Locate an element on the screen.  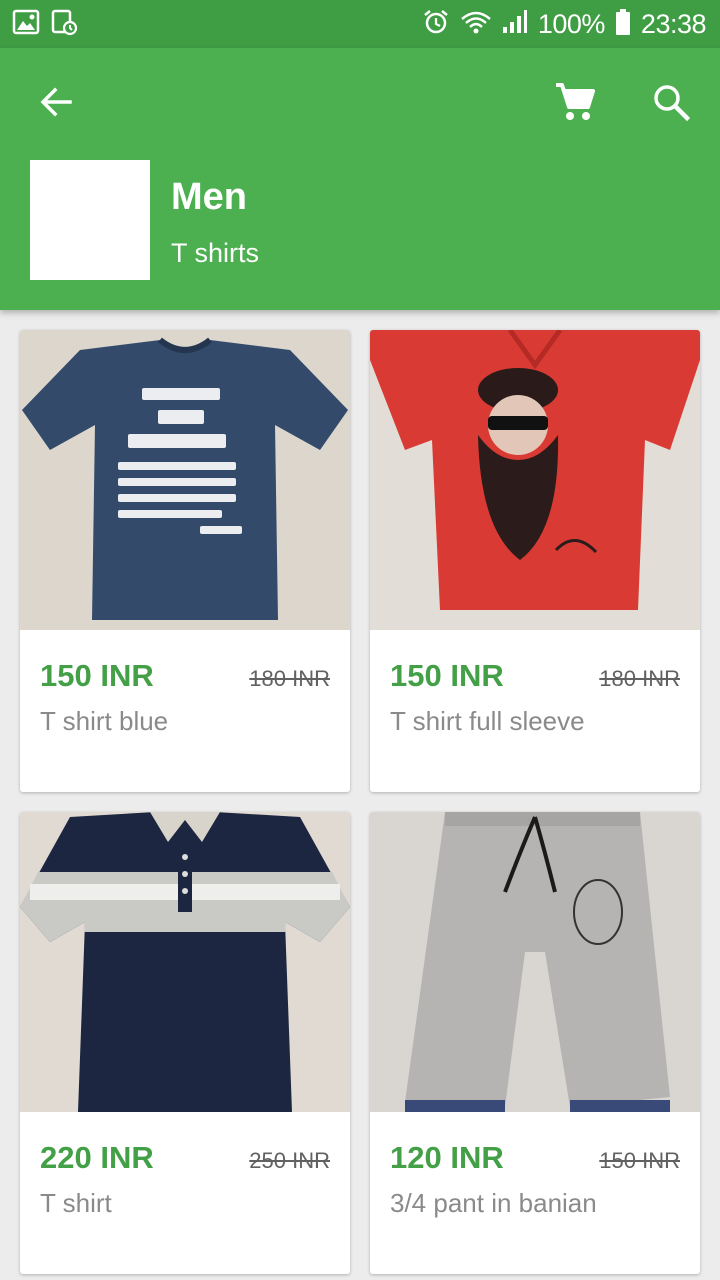
screen-record-icon is located at coordinates (64, 24).